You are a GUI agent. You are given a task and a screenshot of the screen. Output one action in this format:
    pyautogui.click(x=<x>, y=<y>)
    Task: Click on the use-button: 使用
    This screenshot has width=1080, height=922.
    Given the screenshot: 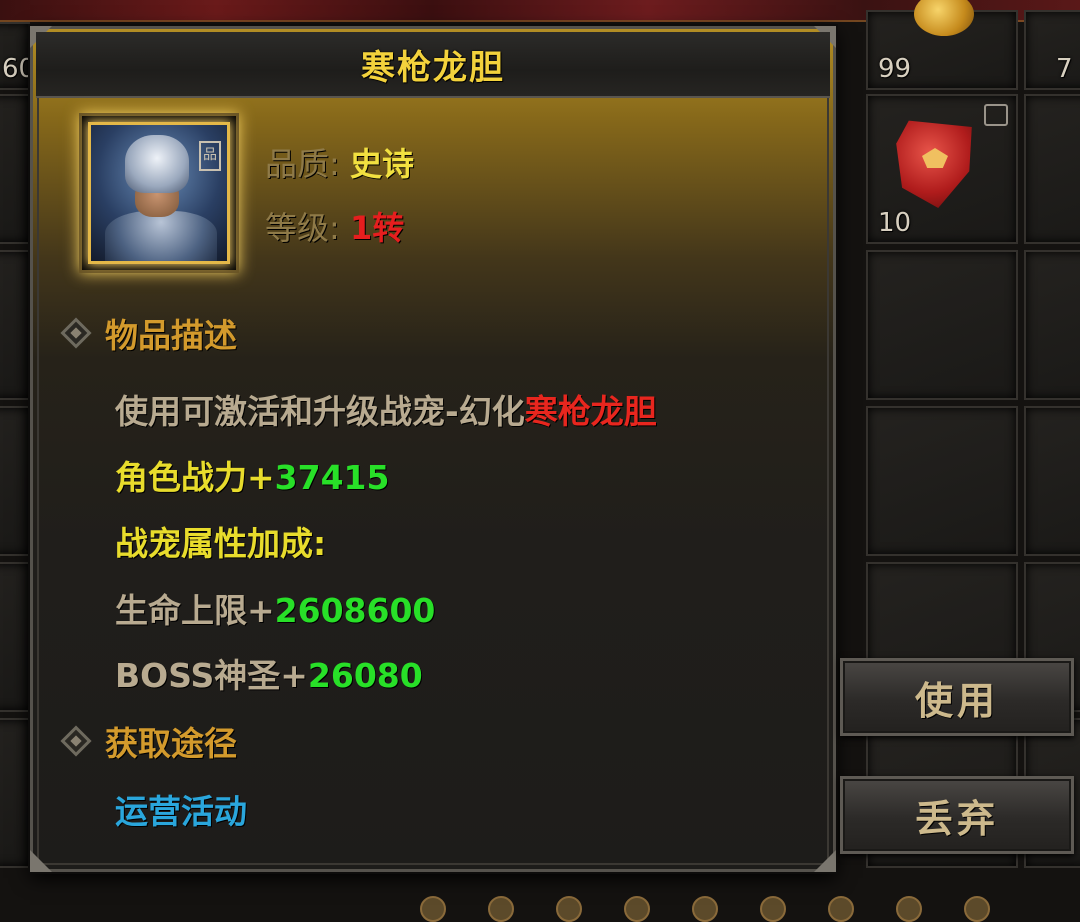 What is the action you would take?
    pyautogui.click(x=957, y=697)
    